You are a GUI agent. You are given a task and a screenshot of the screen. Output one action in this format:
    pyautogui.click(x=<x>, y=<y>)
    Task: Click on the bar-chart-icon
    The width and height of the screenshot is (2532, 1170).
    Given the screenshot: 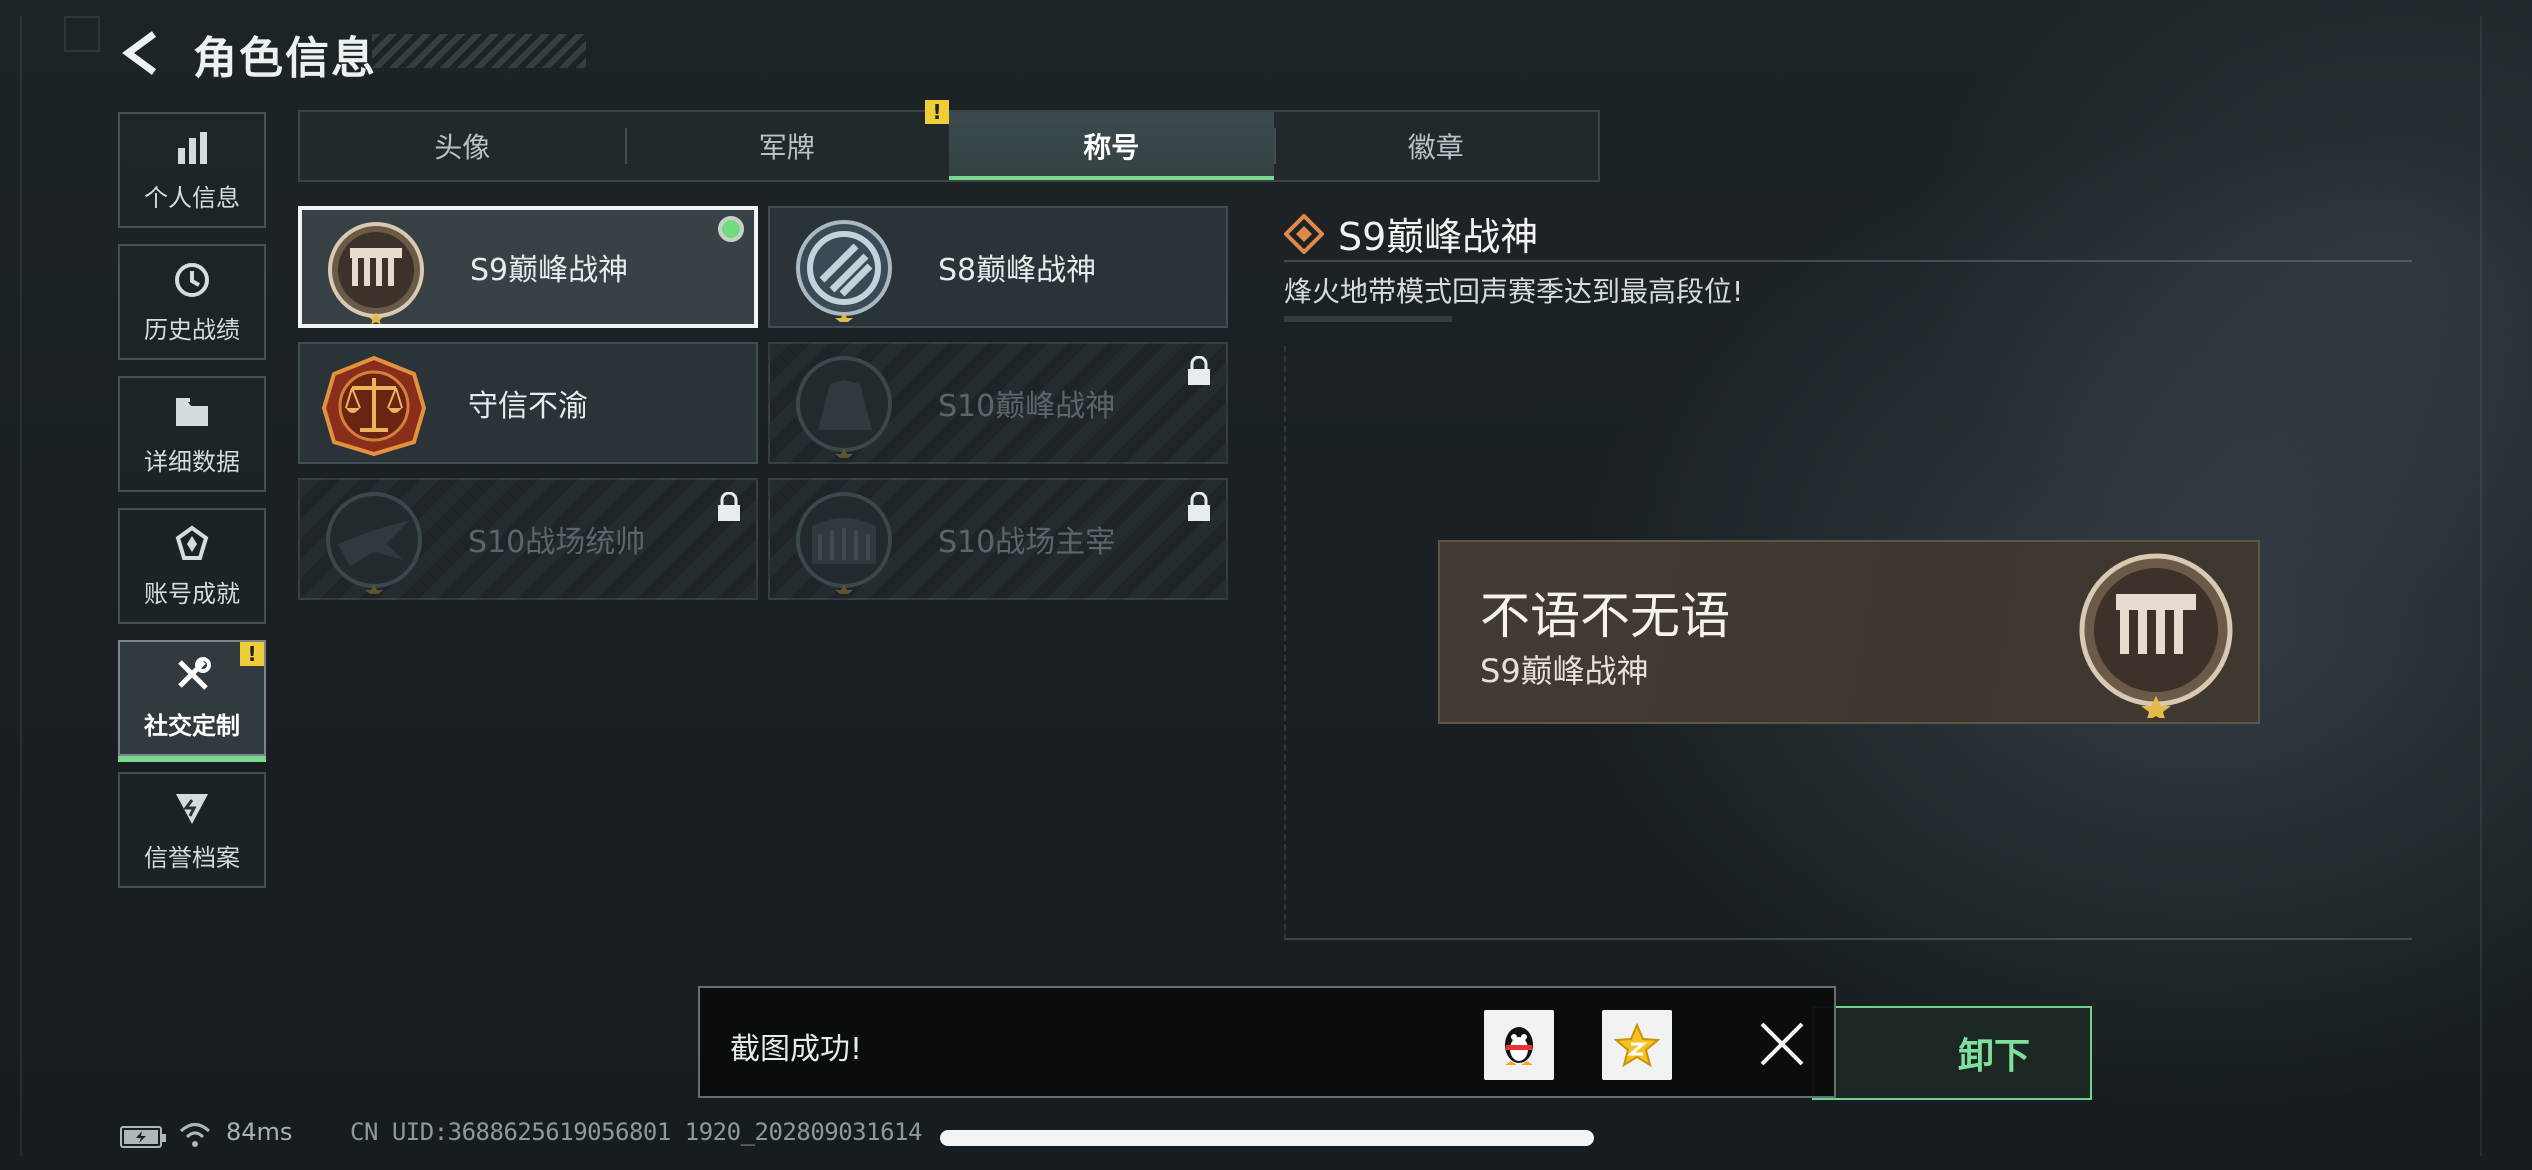 What is the action you would take?
    pyautogui.click(x=192, y=147)
    